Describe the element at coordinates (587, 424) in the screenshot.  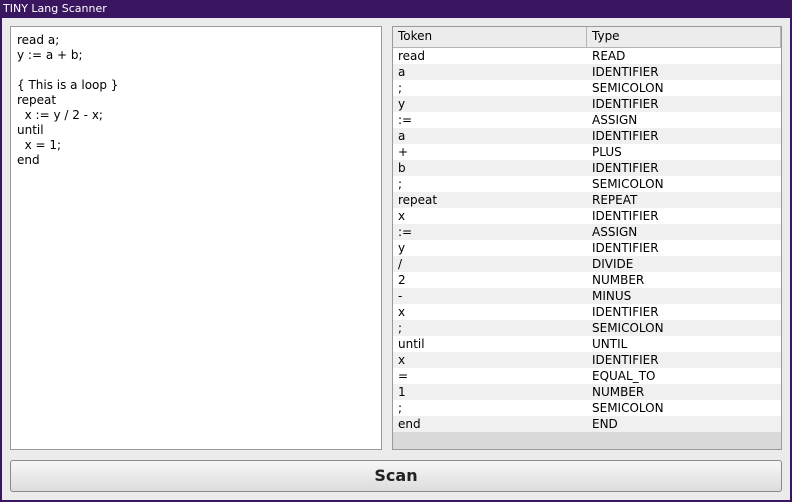
I see `table-row: end END` at that location.